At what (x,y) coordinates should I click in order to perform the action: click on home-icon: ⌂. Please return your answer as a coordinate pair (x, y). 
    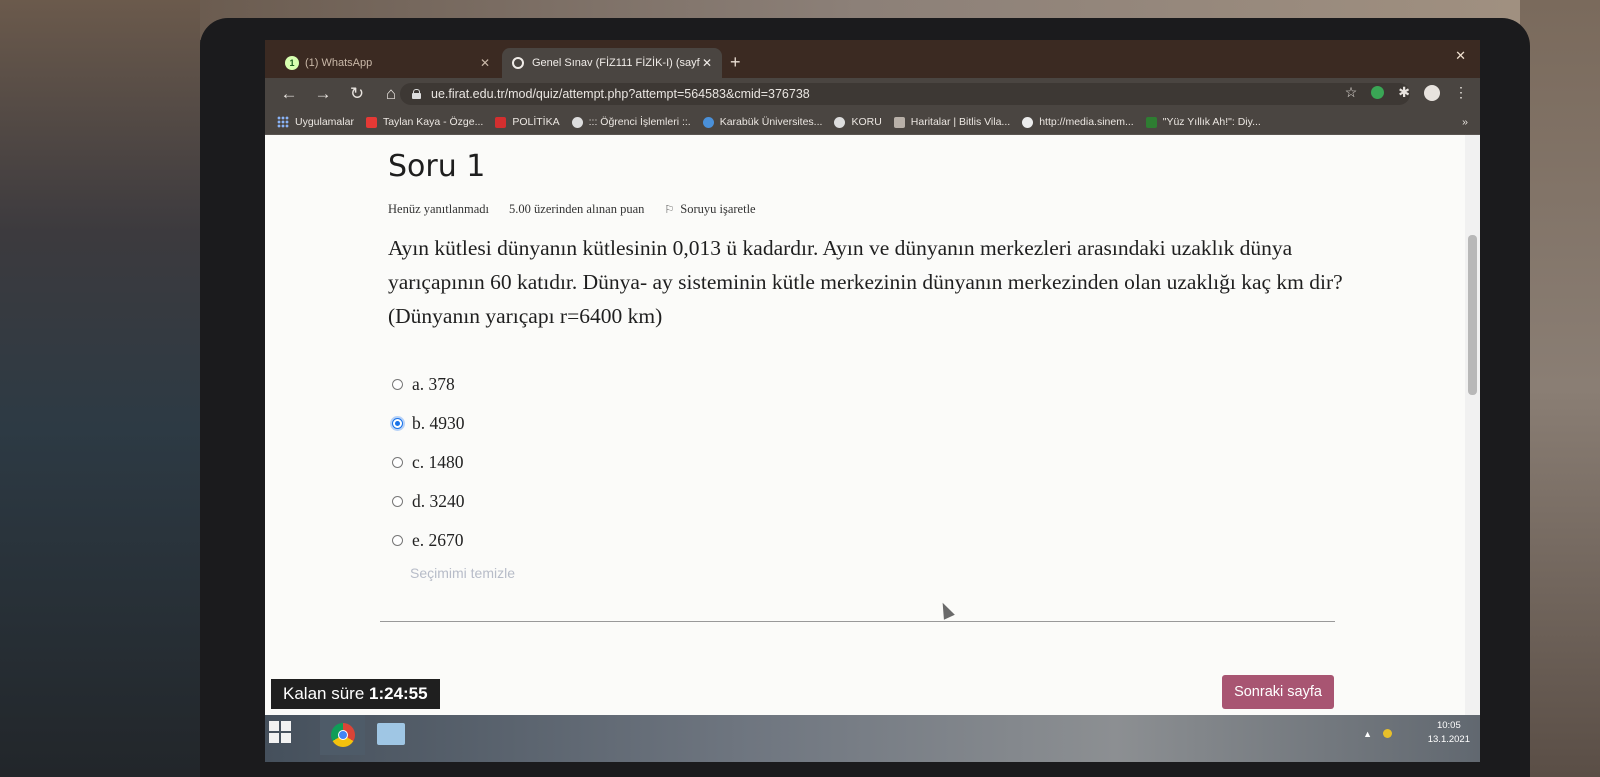
    Looking at the image, I should click on (391, 94).